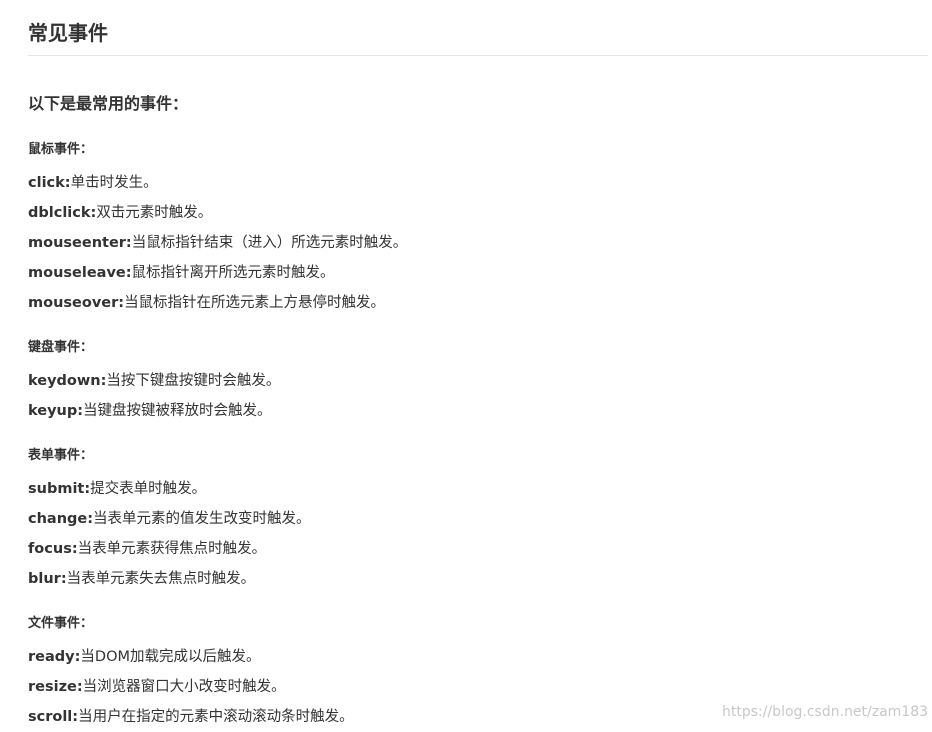 The image size is (932, 732). Describe the element at coordinates (53, 549) in the screenshot. I see `event-name: focus:` at that location.